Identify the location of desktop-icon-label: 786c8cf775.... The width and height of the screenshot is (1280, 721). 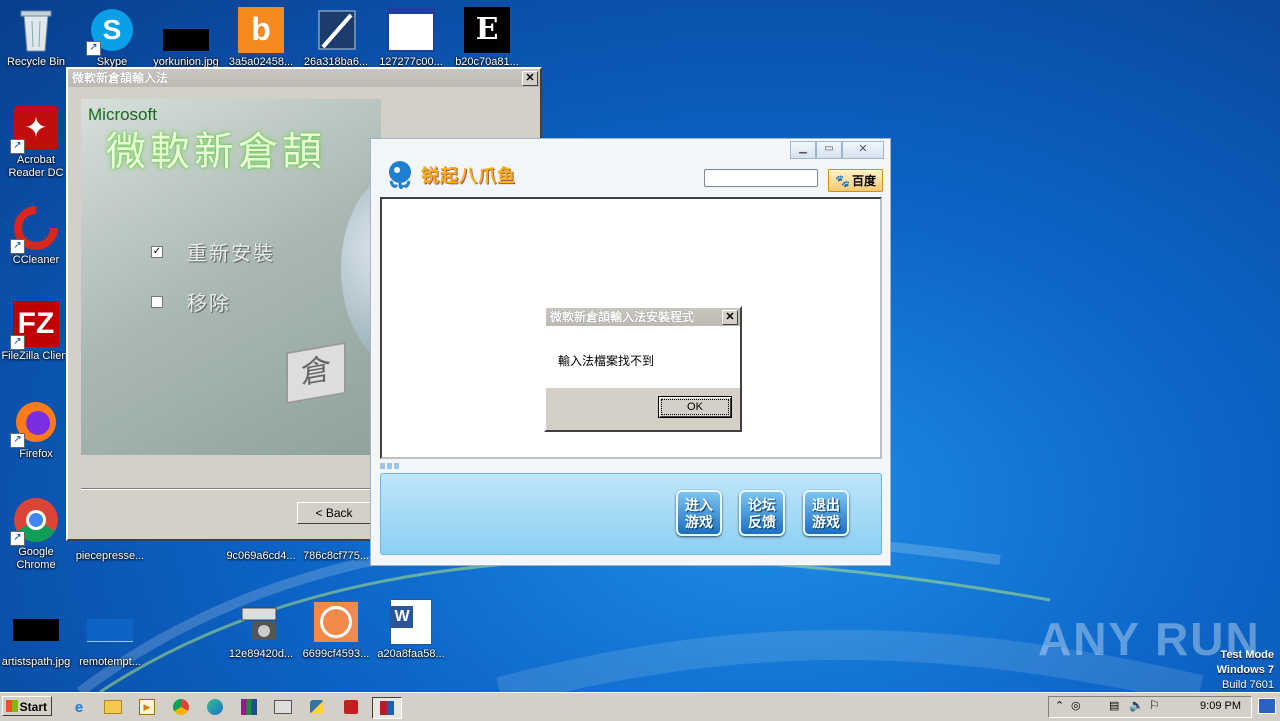
(336, 556).